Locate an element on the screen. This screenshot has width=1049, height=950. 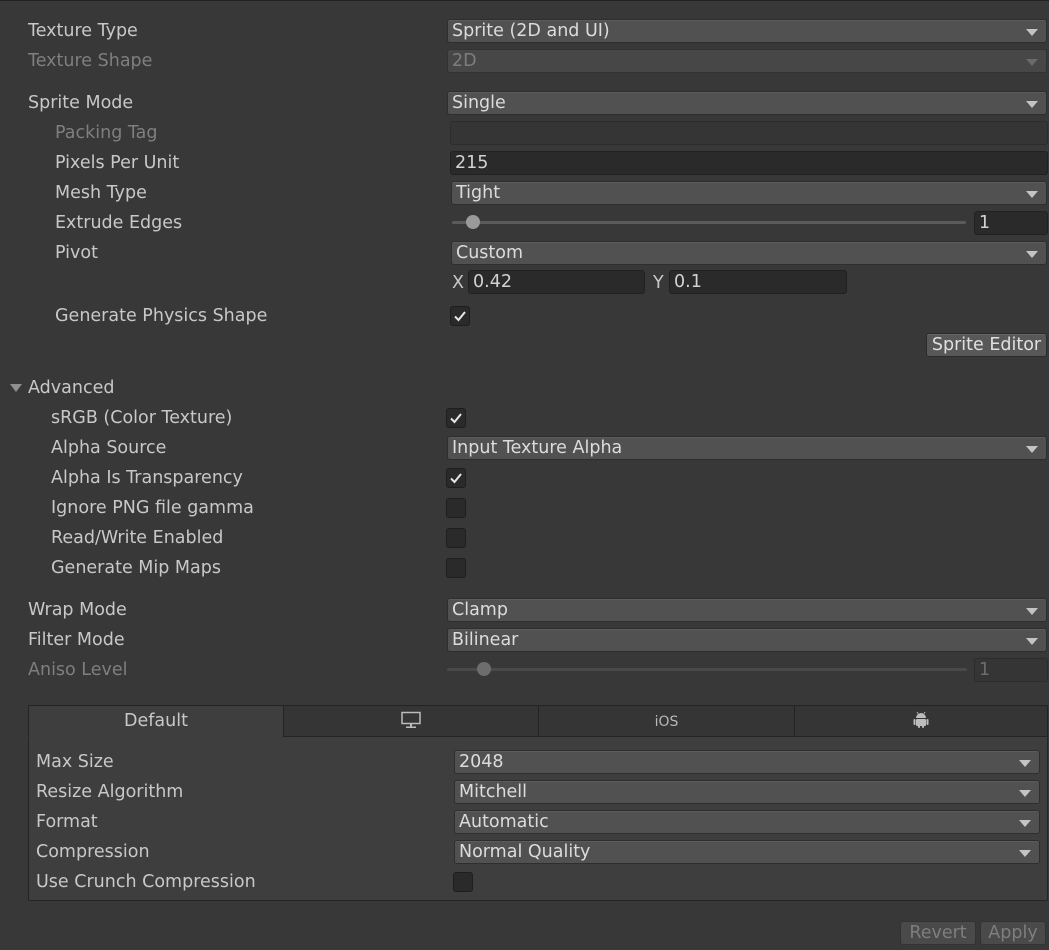
texture-shape-value: 2D is located at coordinates (464, 61).